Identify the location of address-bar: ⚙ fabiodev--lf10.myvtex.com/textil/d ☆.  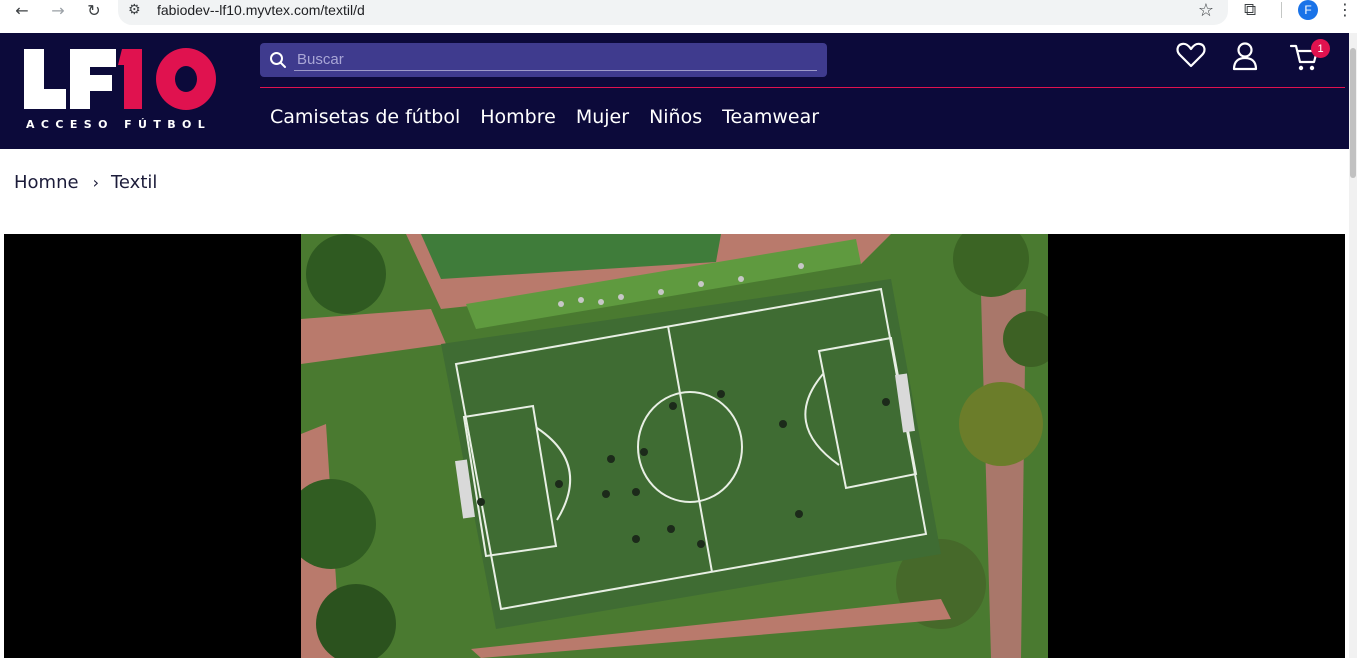
(673, 12).